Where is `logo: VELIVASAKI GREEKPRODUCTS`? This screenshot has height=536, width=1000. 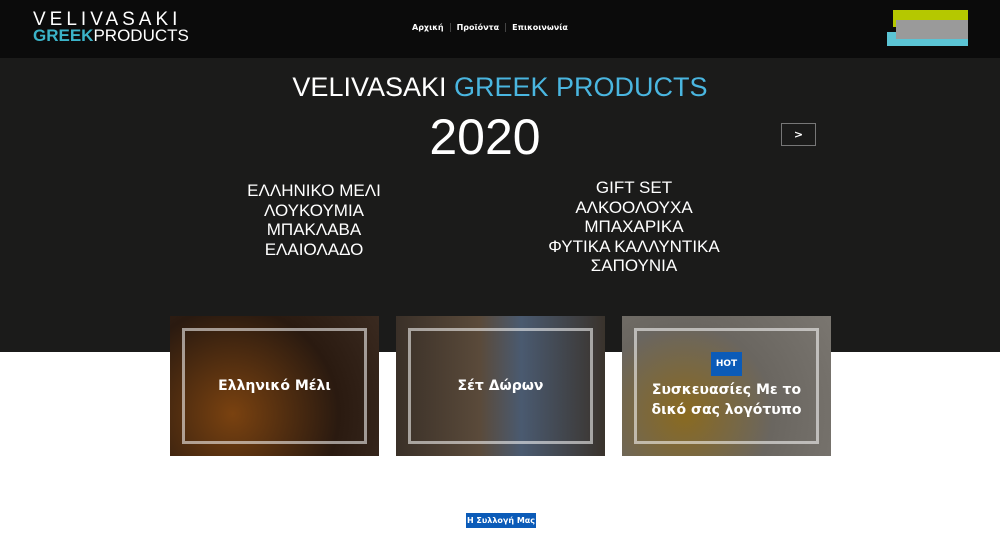 logo: VELIVASAKI GREEKPRODUCTS is located at coordinates (111, 27).